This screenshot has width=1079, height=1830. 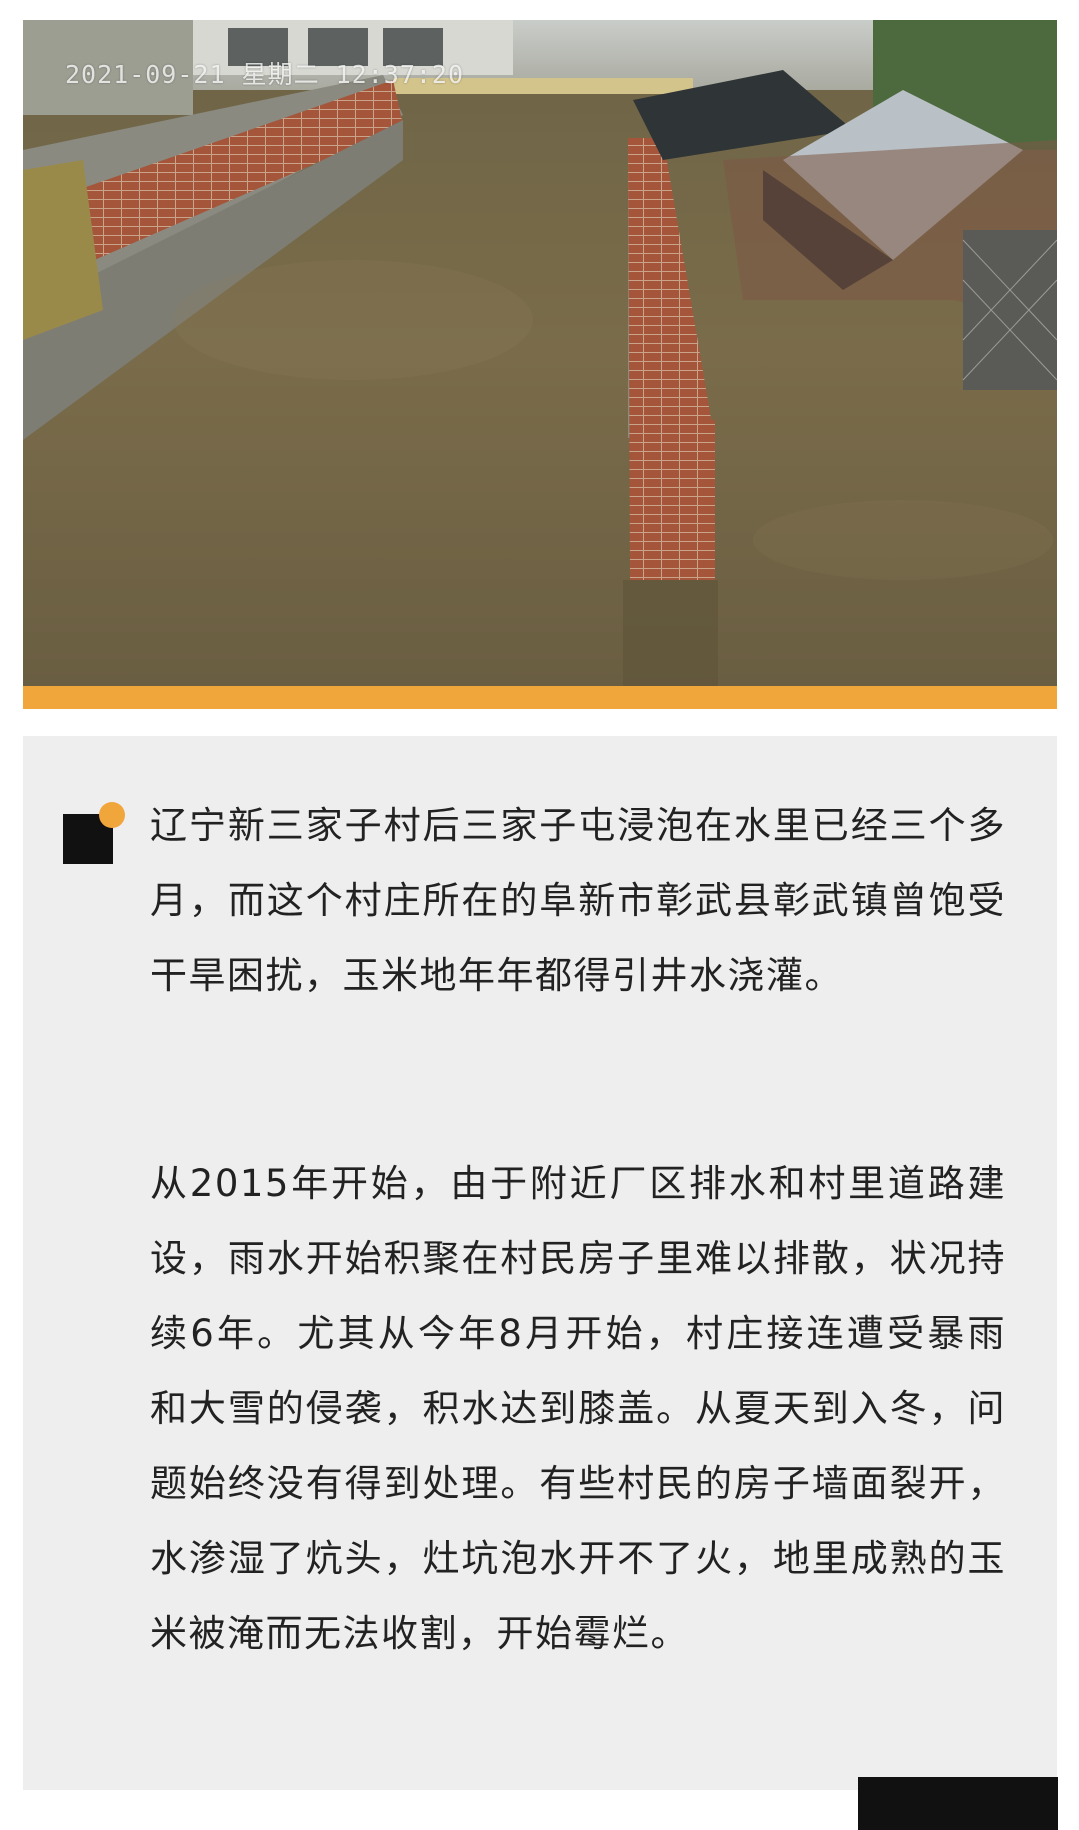 What do you see at coordinates (540, 697) in the screenshot?
I see `accent-divider` at bounding box center [540, 697].